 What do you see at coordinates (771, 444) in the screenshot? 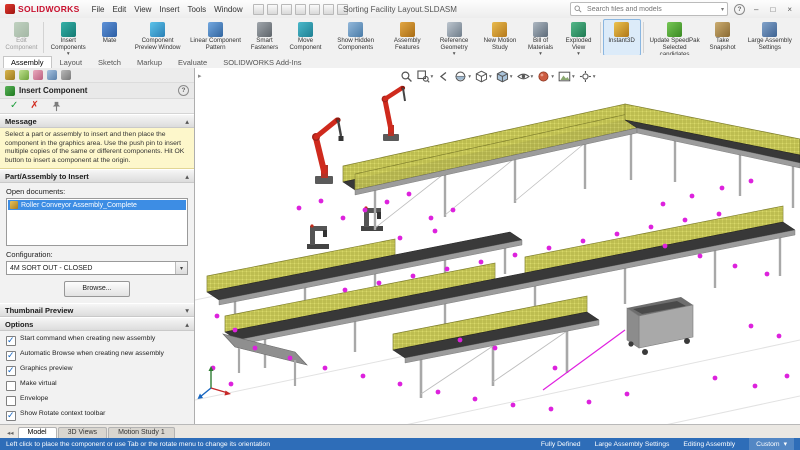
I see `units-dropdown: Custom ▾` at bounding box center [771, 444].